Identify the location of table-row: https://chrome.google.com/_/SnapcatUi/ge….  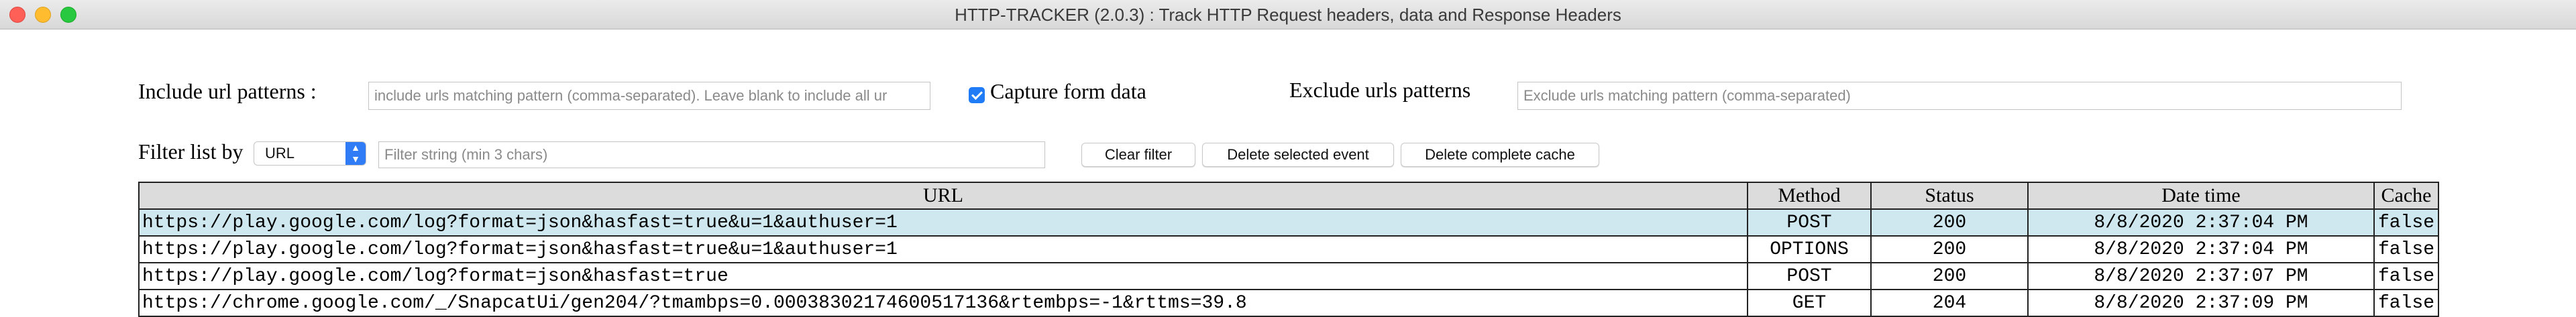
(1288, 303).